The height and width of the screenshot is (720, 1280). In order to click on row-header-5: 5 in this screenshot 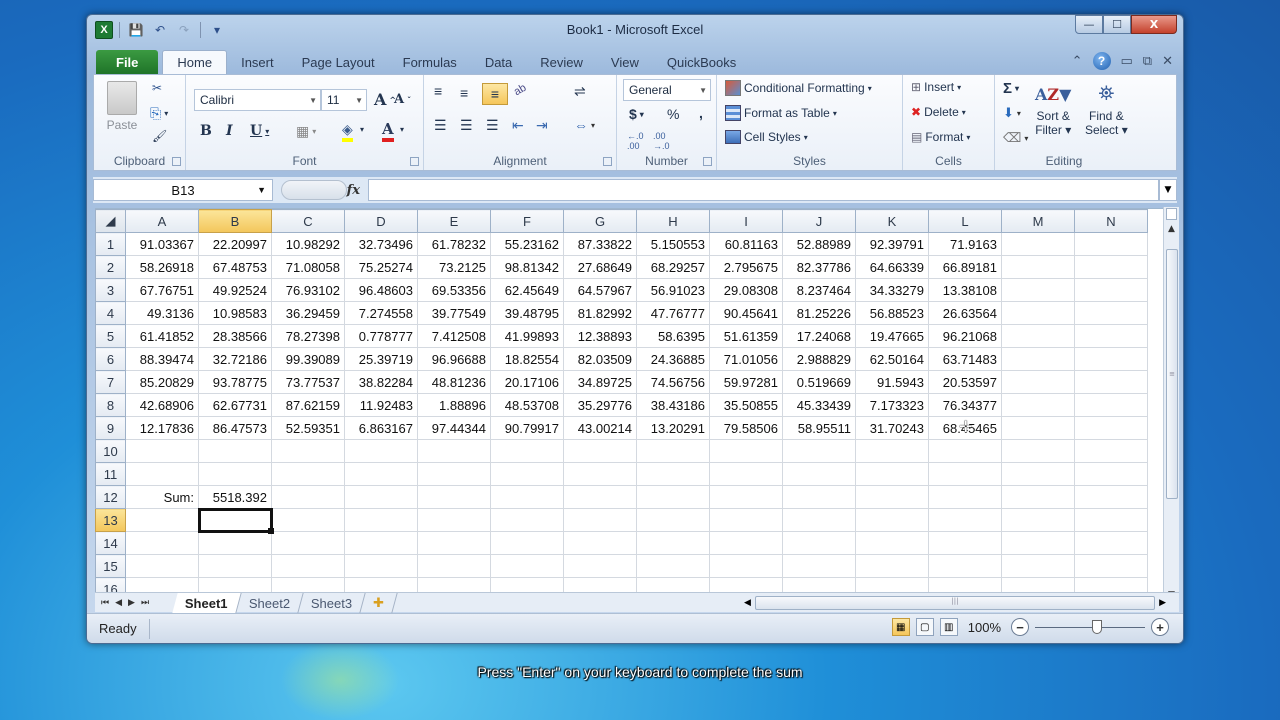, I will do `click(110, 336)`.